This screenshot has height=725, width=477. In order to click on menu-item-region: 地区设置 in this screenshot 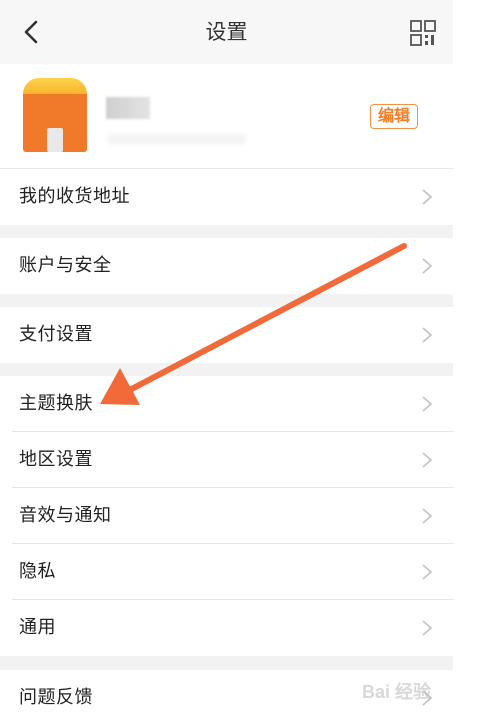, I will do `click(226, 460)`.